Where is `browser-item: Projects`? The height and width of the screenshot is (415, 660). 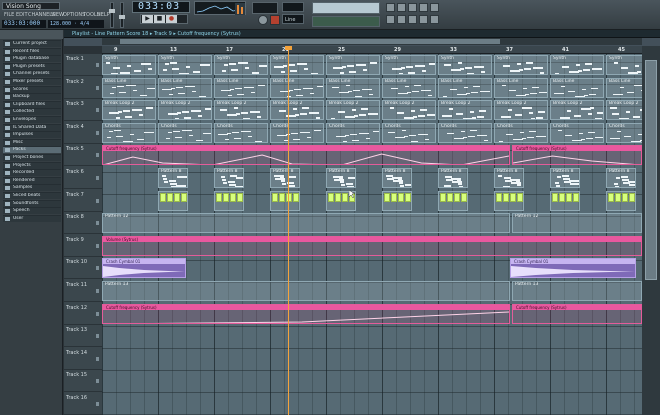 browser-item: Projects is located at coordinates (32, 165).